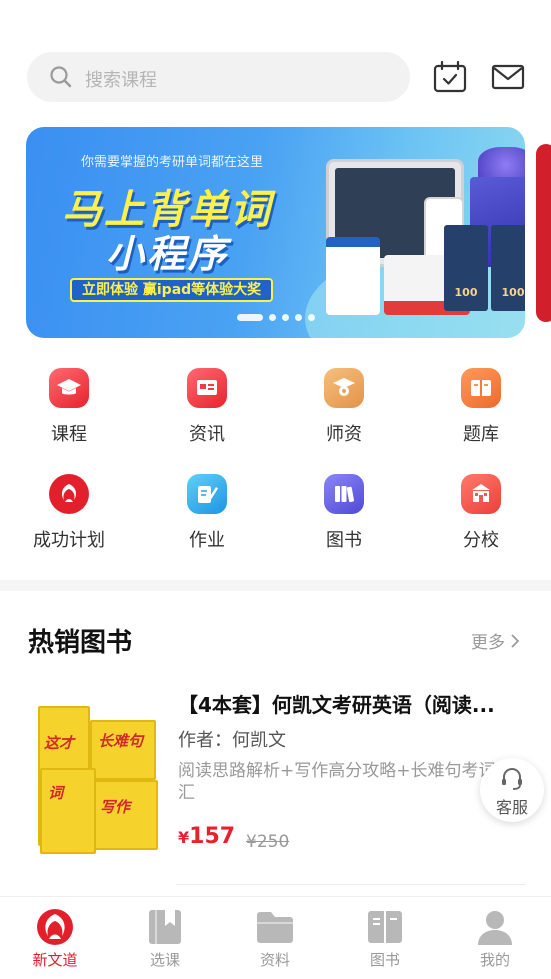 This screenshot has height=979, width=551. What do you see at coordinates (275, 585) in the screenshot?
I see `section-divider` at bounding box center [275, 585].